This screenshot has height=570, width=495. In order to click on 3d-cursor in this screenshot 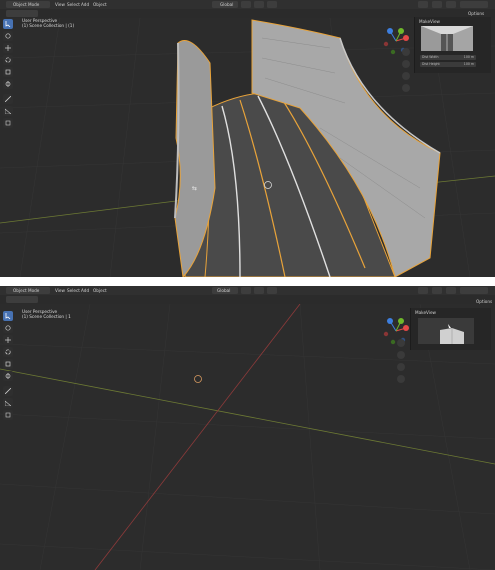, I will do `click(198, 379)`.